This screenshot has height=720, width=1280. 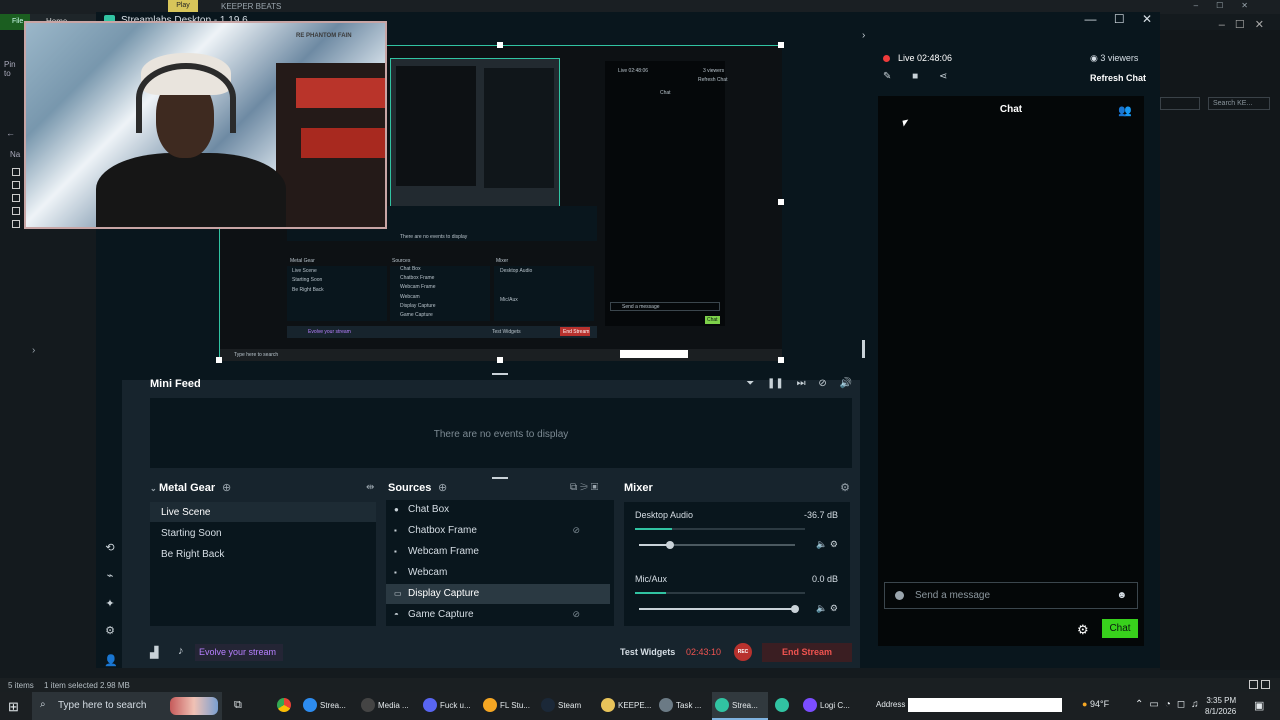 I want to click on performance-icon: ▟, so click(x=154, y=652).